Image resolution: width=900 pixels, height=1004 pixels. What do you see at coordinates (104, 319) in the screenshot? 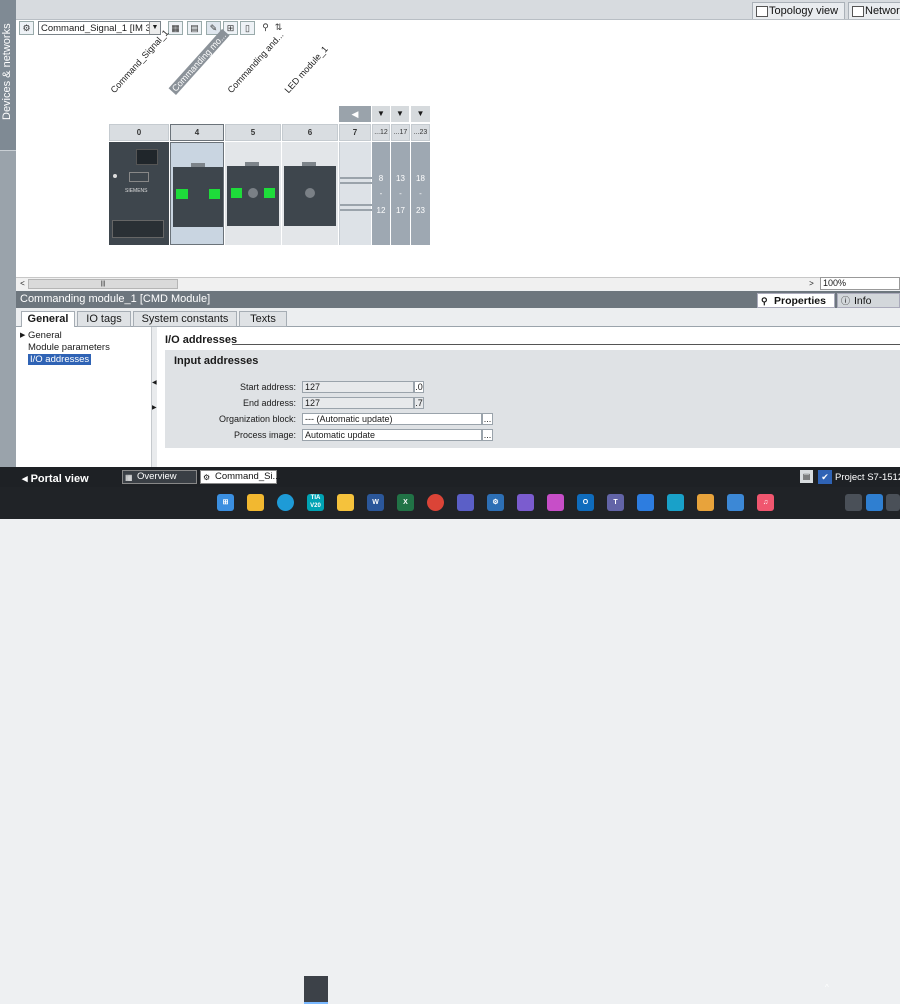
I see `tab-io-tags: IO tags` at bounding box center [104, 319].